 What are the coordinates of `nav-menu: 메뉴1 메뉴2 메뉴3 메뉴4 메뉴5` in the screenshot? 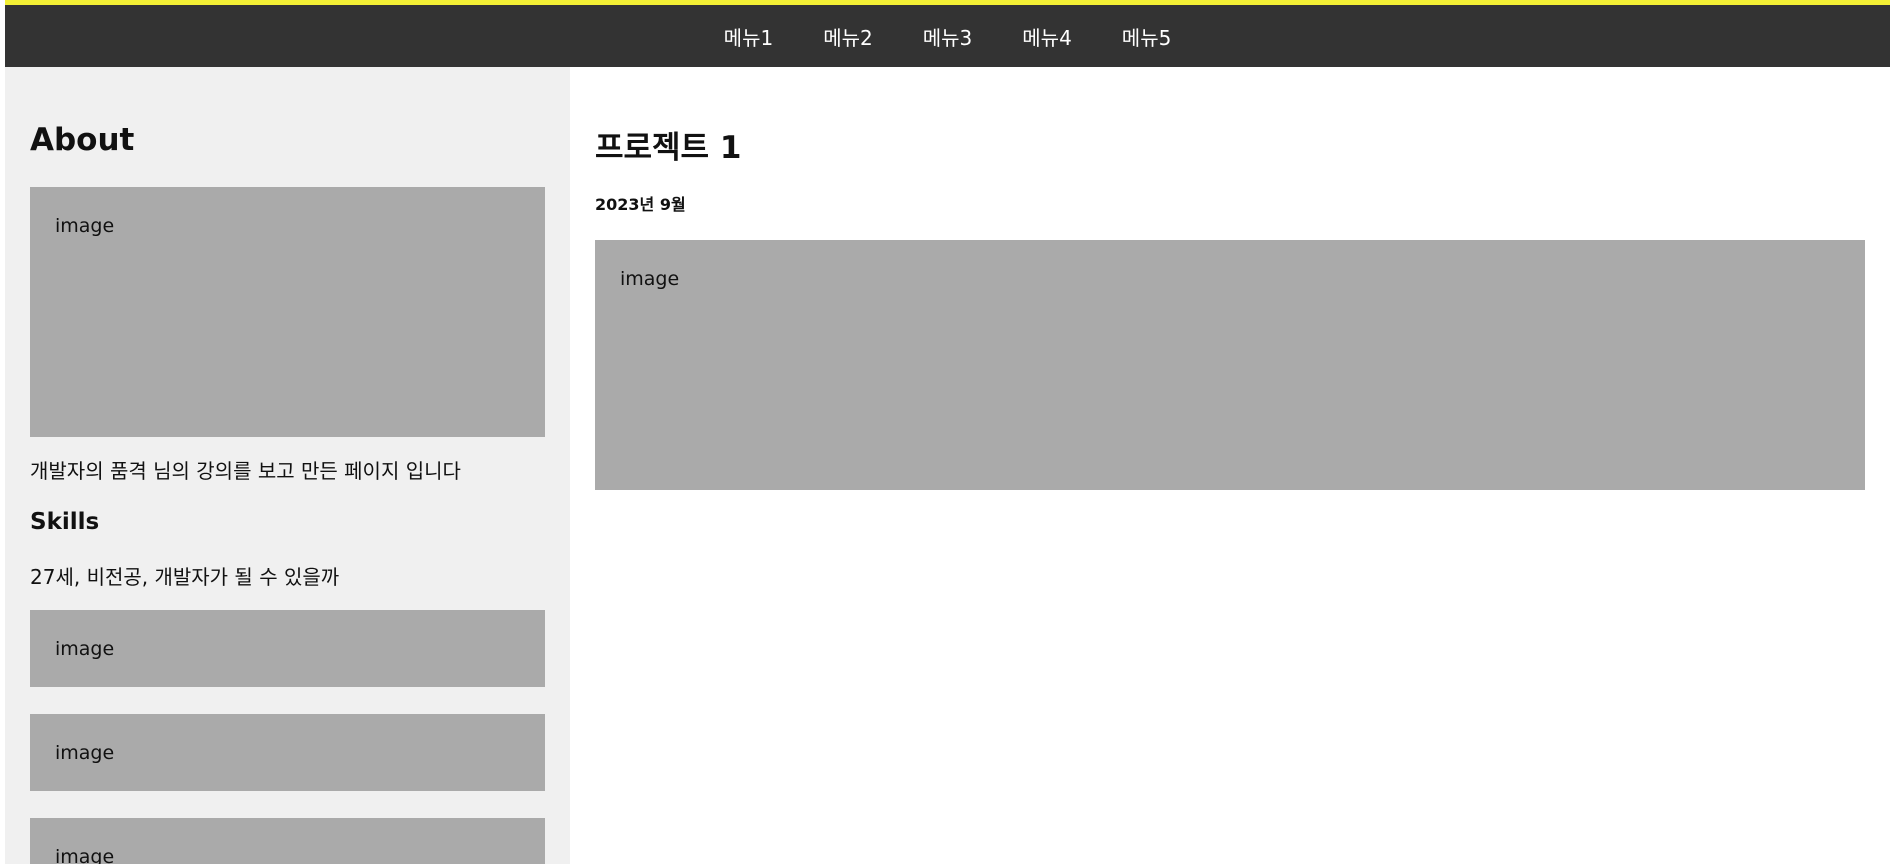 It's located at (948, 36).